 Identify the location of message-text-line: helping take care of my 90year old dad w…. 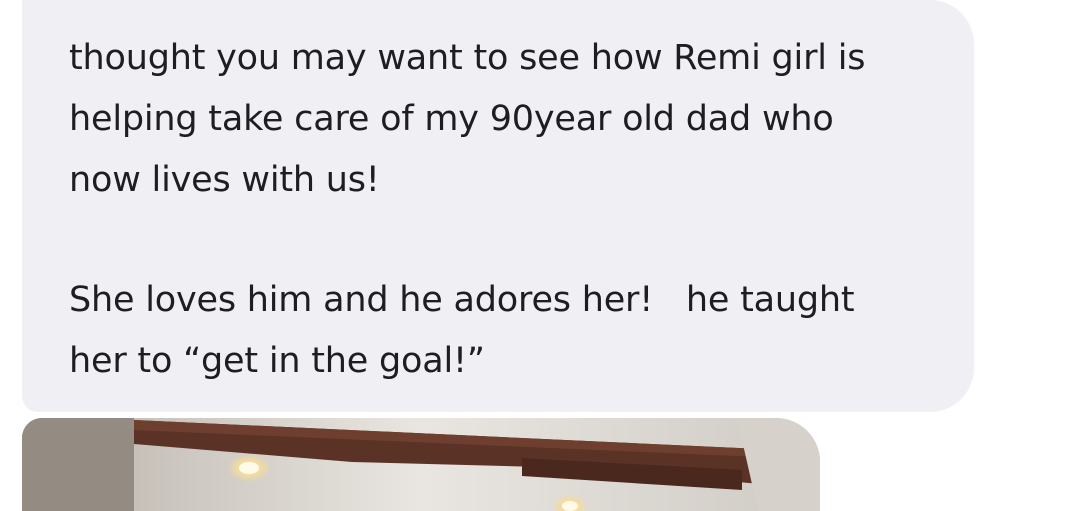
(451, 119).